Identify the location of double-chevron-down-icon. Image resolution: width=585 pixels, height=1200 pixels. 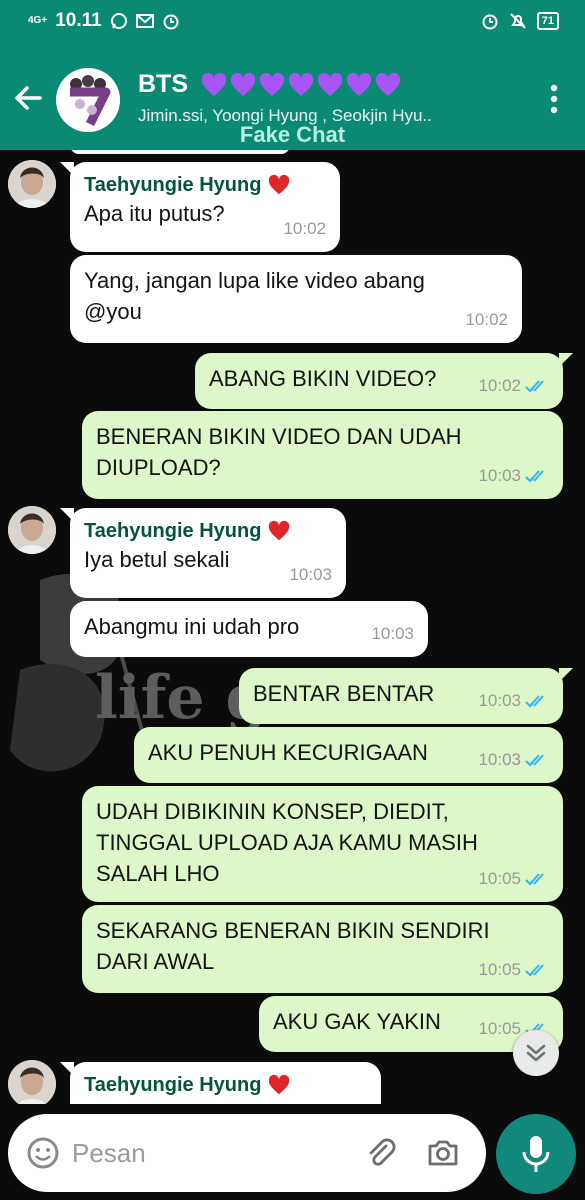
(536, 1053).